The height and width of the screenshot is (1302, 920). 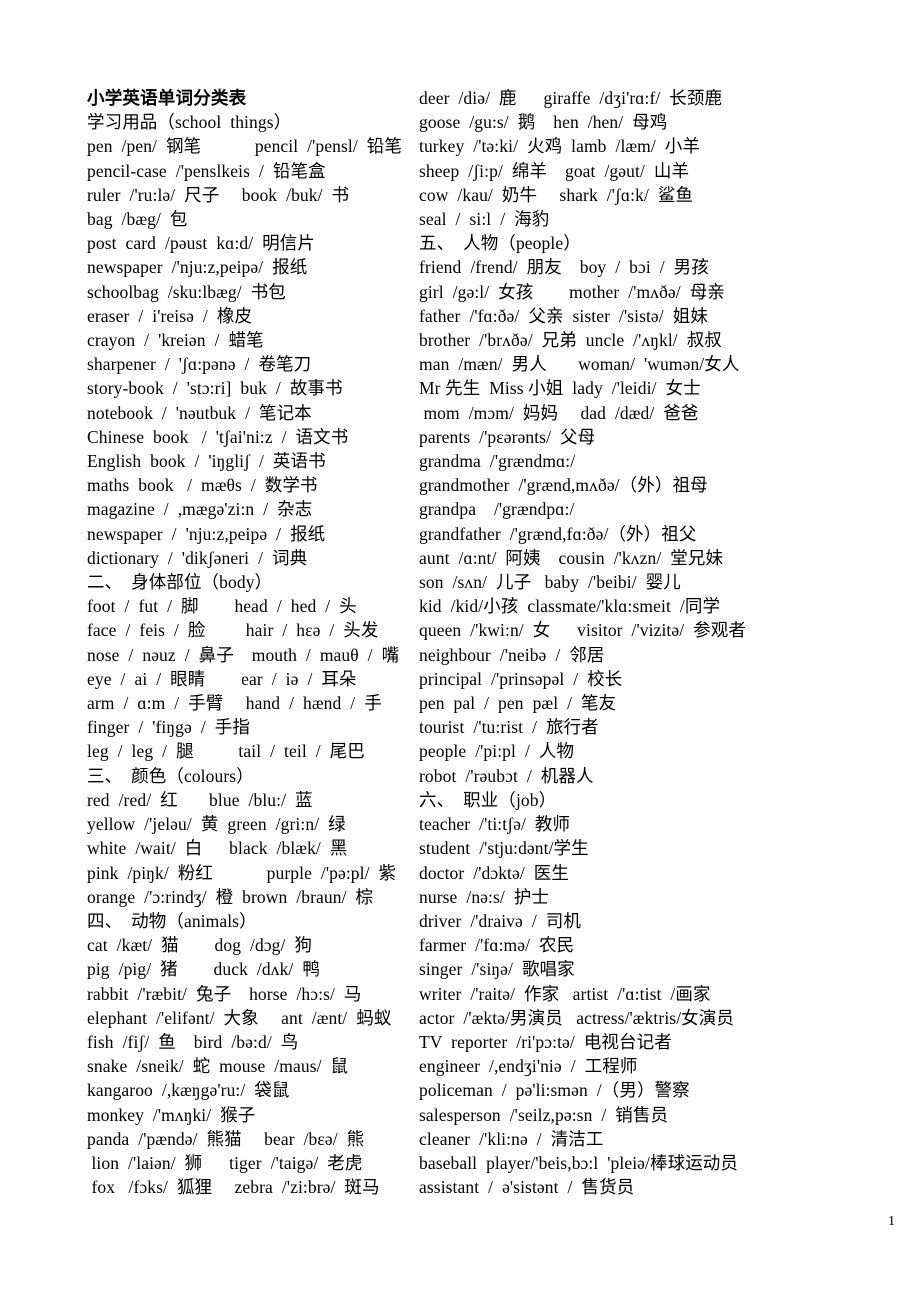 I want to click on vocab-line: singer /'siŋə/ 歌唱家, so click(x=497, y=969).